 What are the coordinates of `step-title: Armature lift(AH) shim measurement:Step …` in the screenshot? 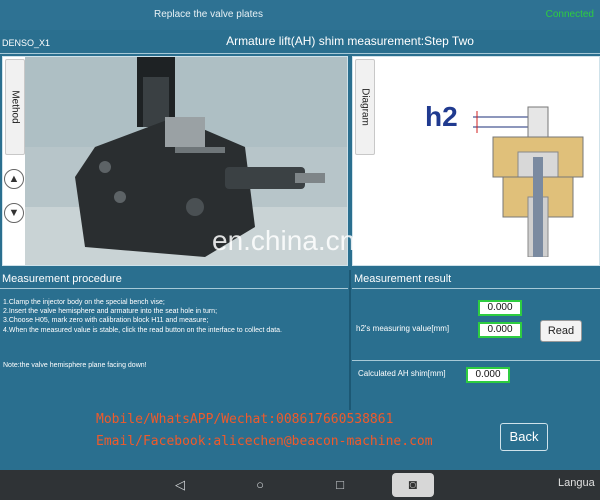 It's located at (350, 41).